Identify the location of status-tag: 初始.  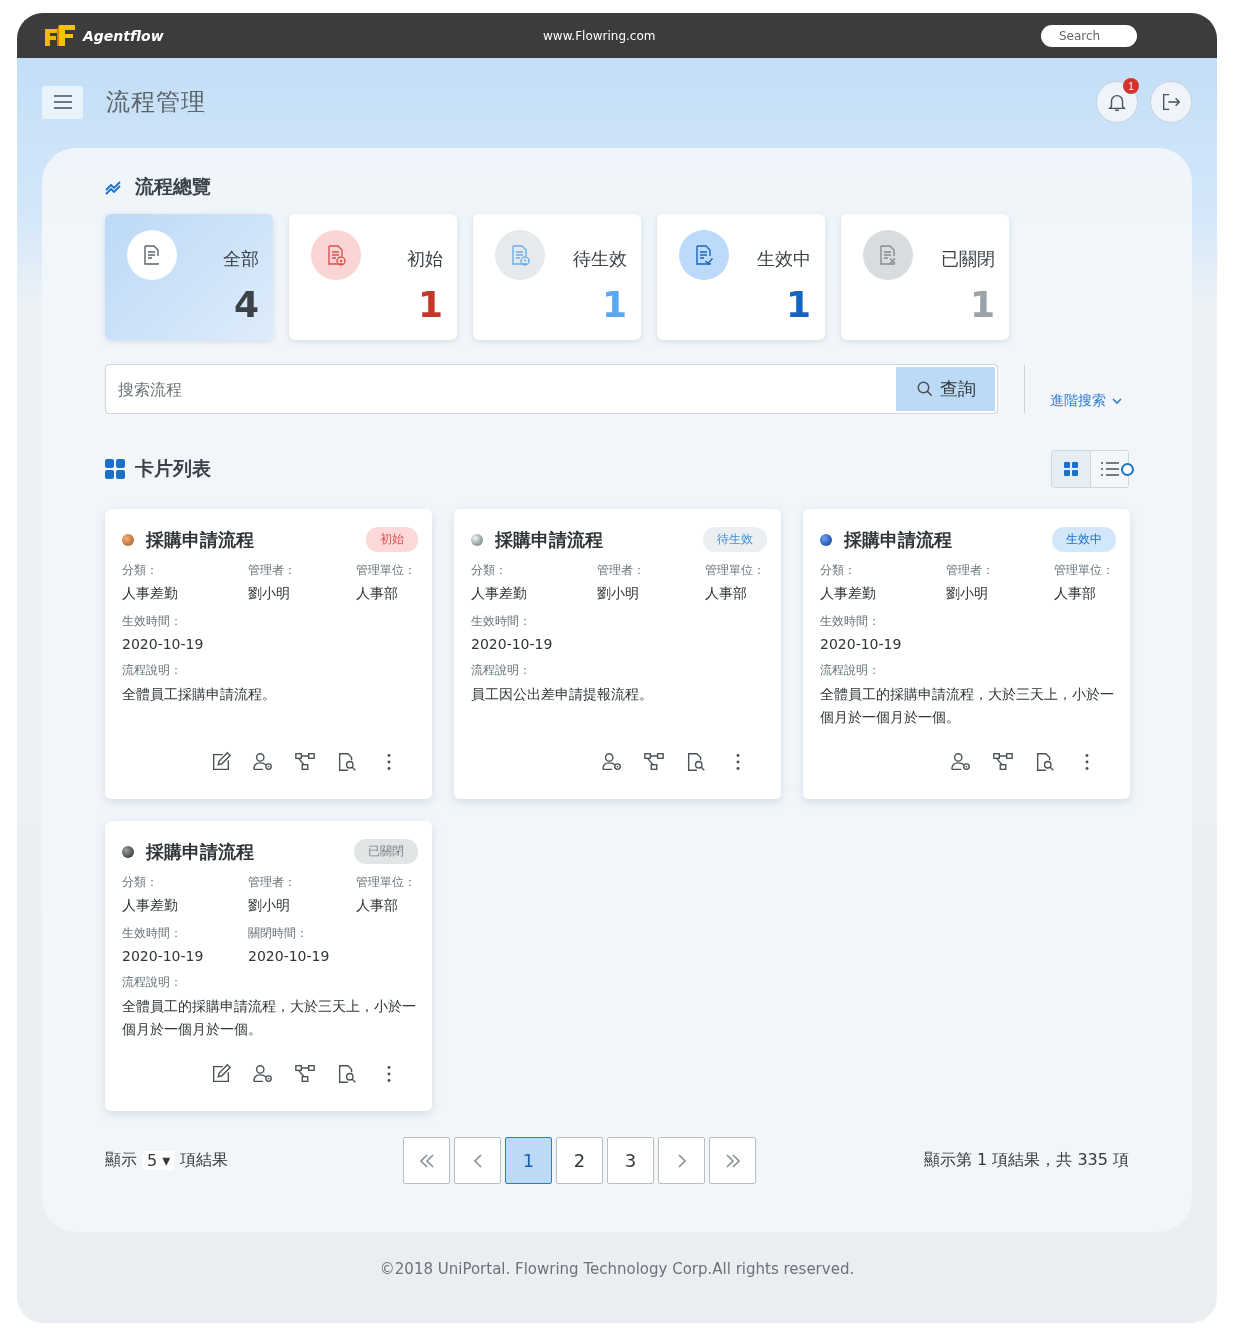
(392, 539).